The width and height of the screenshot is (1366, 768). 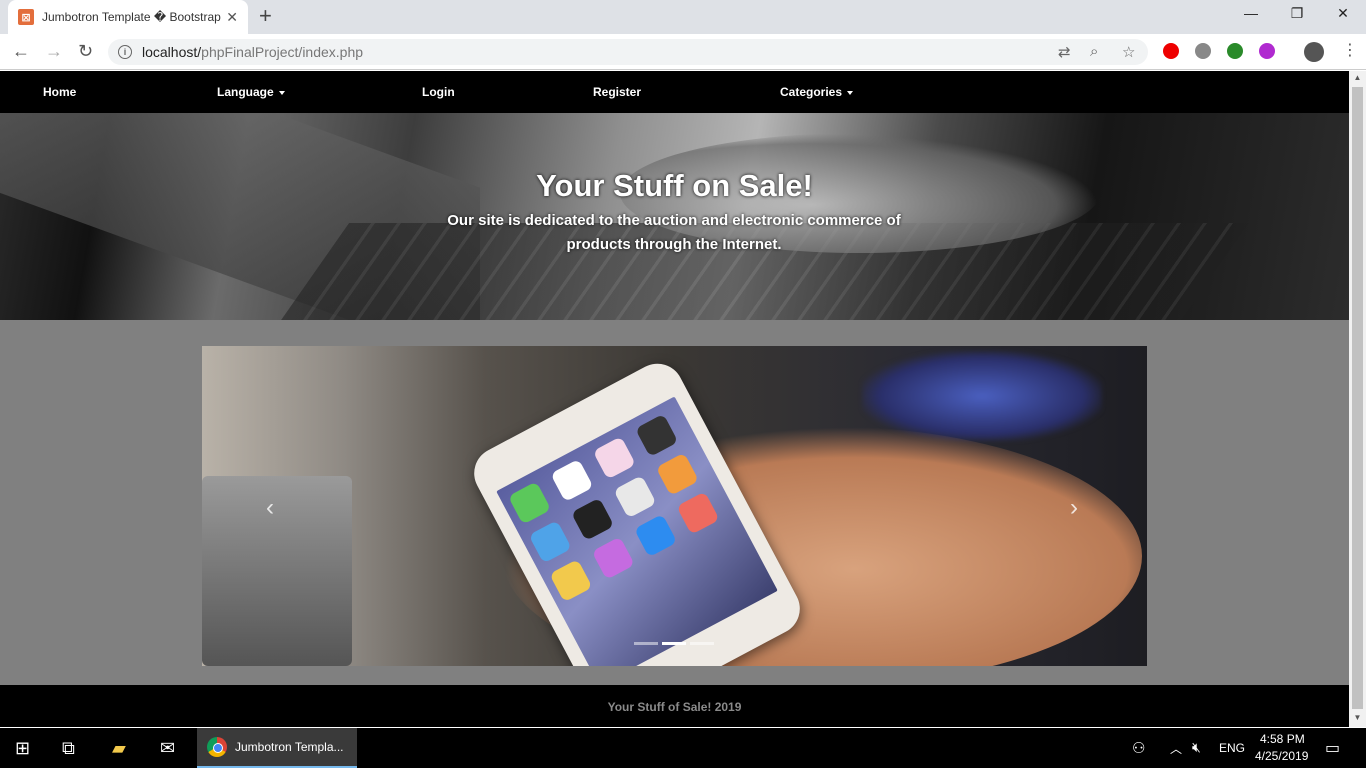 I want to click on notifications-icon: ▭, so click(x=1332, y=748).